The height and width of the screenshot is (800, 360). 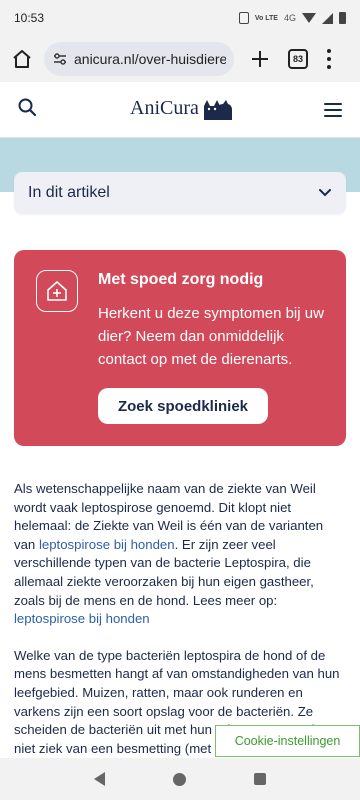 I want to click on anicura-logo: AniCura, so click(x=182, y=108).